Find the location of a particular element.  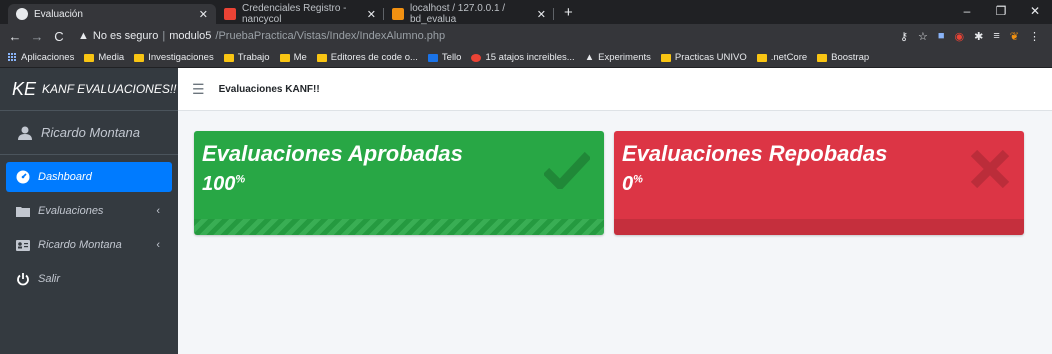

sidebar-item-label: Salir is located at coordinates (49, 279).